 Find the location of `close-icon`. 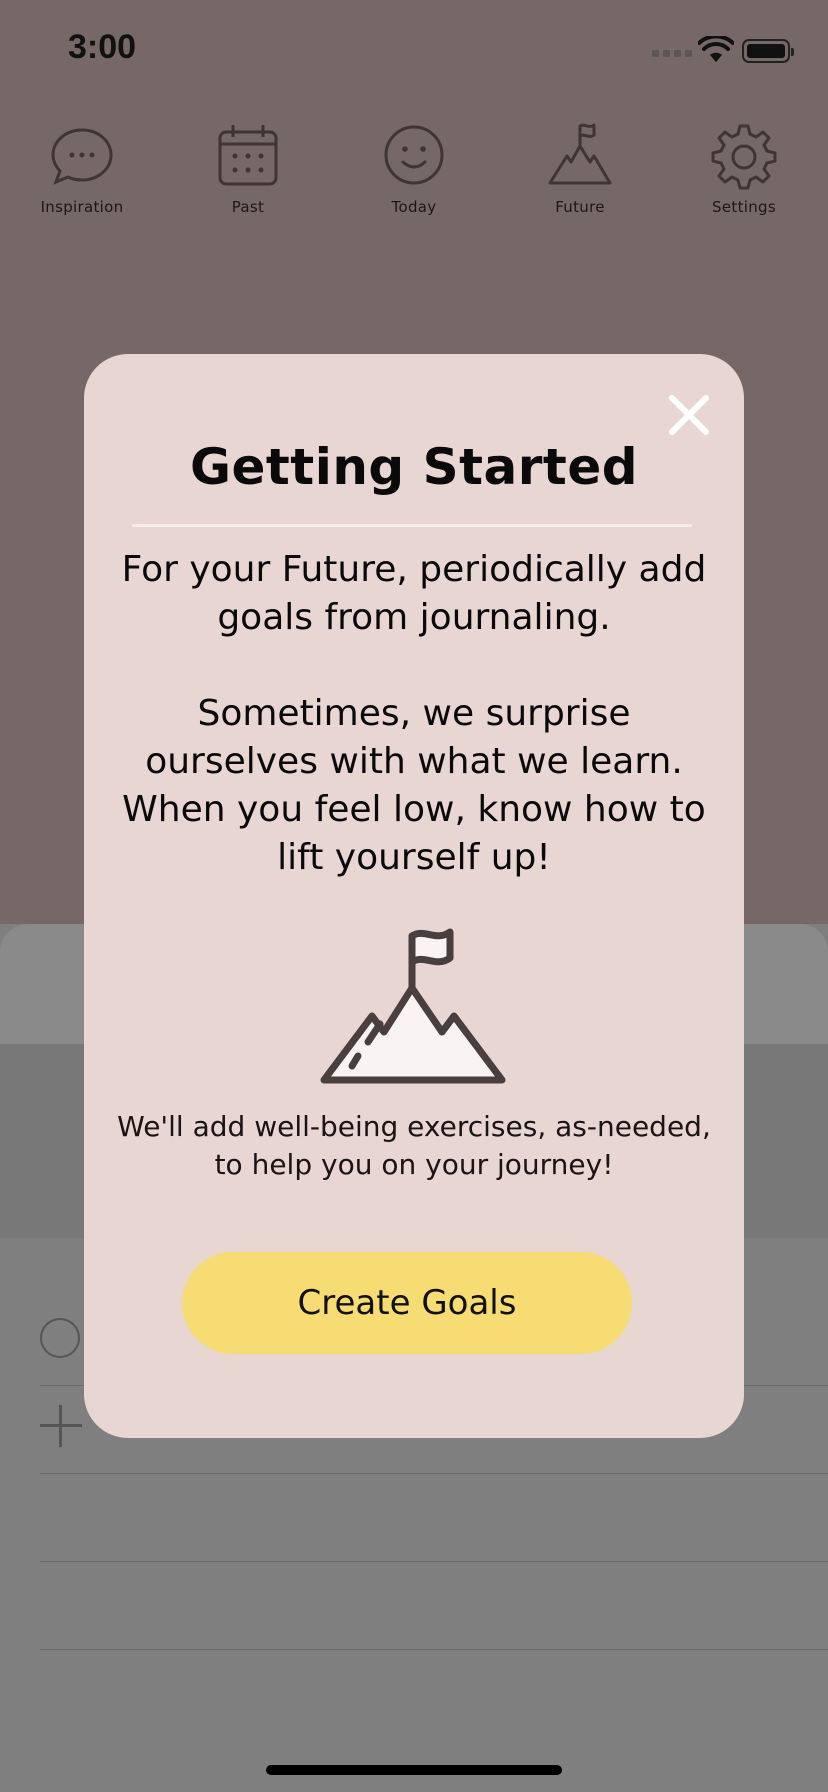

close-icon is located at coordinates (689, 415).